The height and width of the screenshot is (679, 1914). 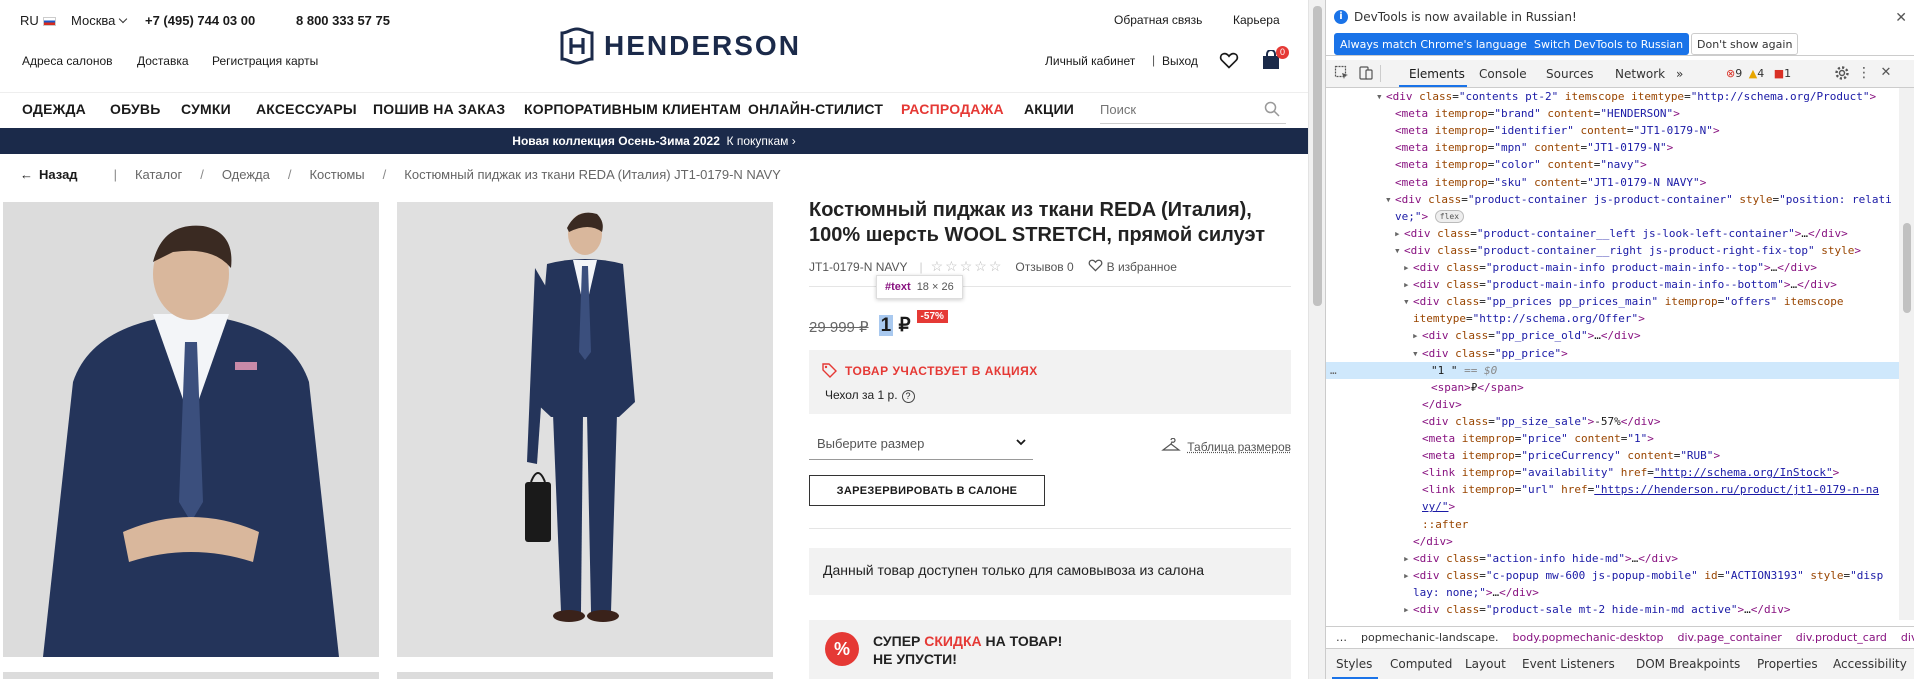 I want to click on nav-sale: РАСПРОДАЖА, so click(x=952, y=109).